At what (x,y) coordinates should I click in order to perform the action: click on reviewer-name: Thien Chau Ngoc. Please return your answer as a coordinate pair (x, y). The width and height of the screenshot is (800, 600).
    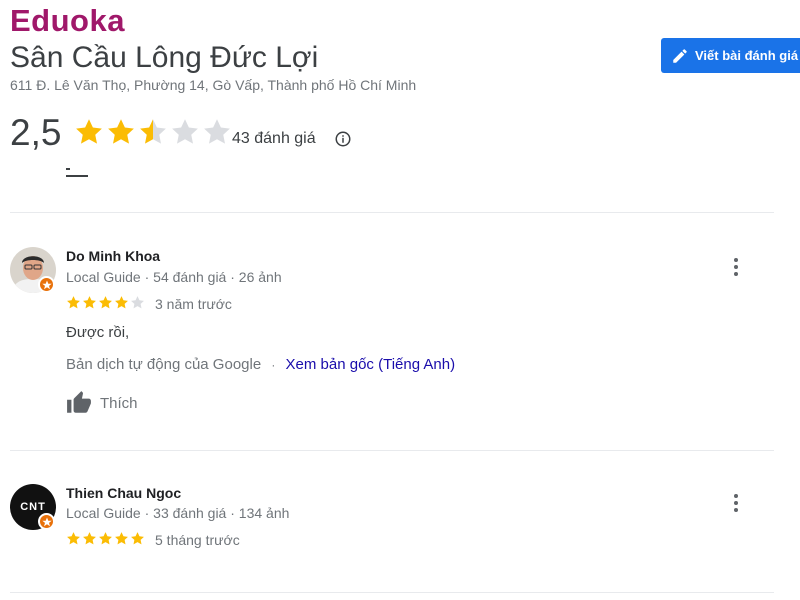
    Looking at the image, I should click on (123, 493).